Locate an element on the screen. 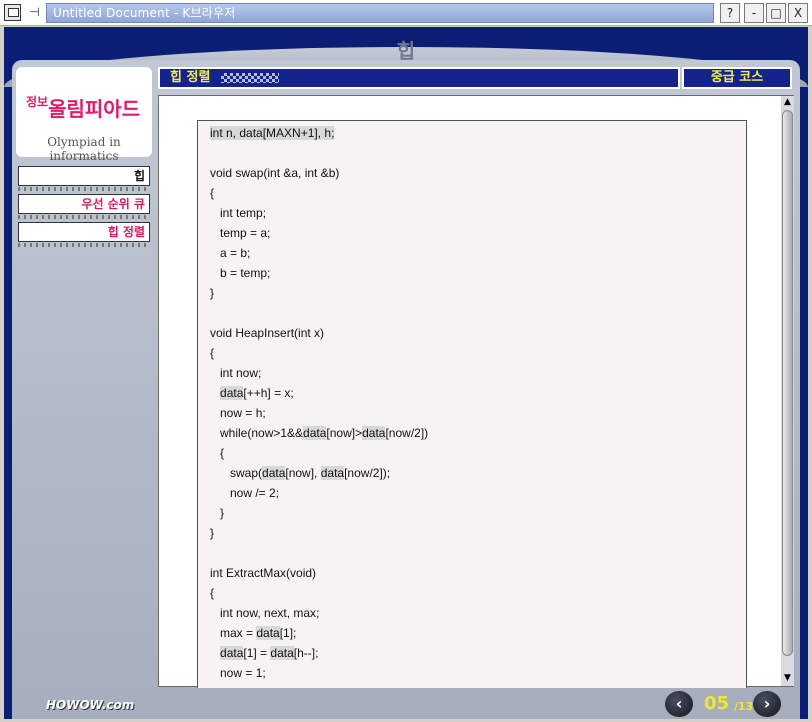  code-line: while(now>1&&data[now]>data[now/2]) is located at coordinates (319, 433).